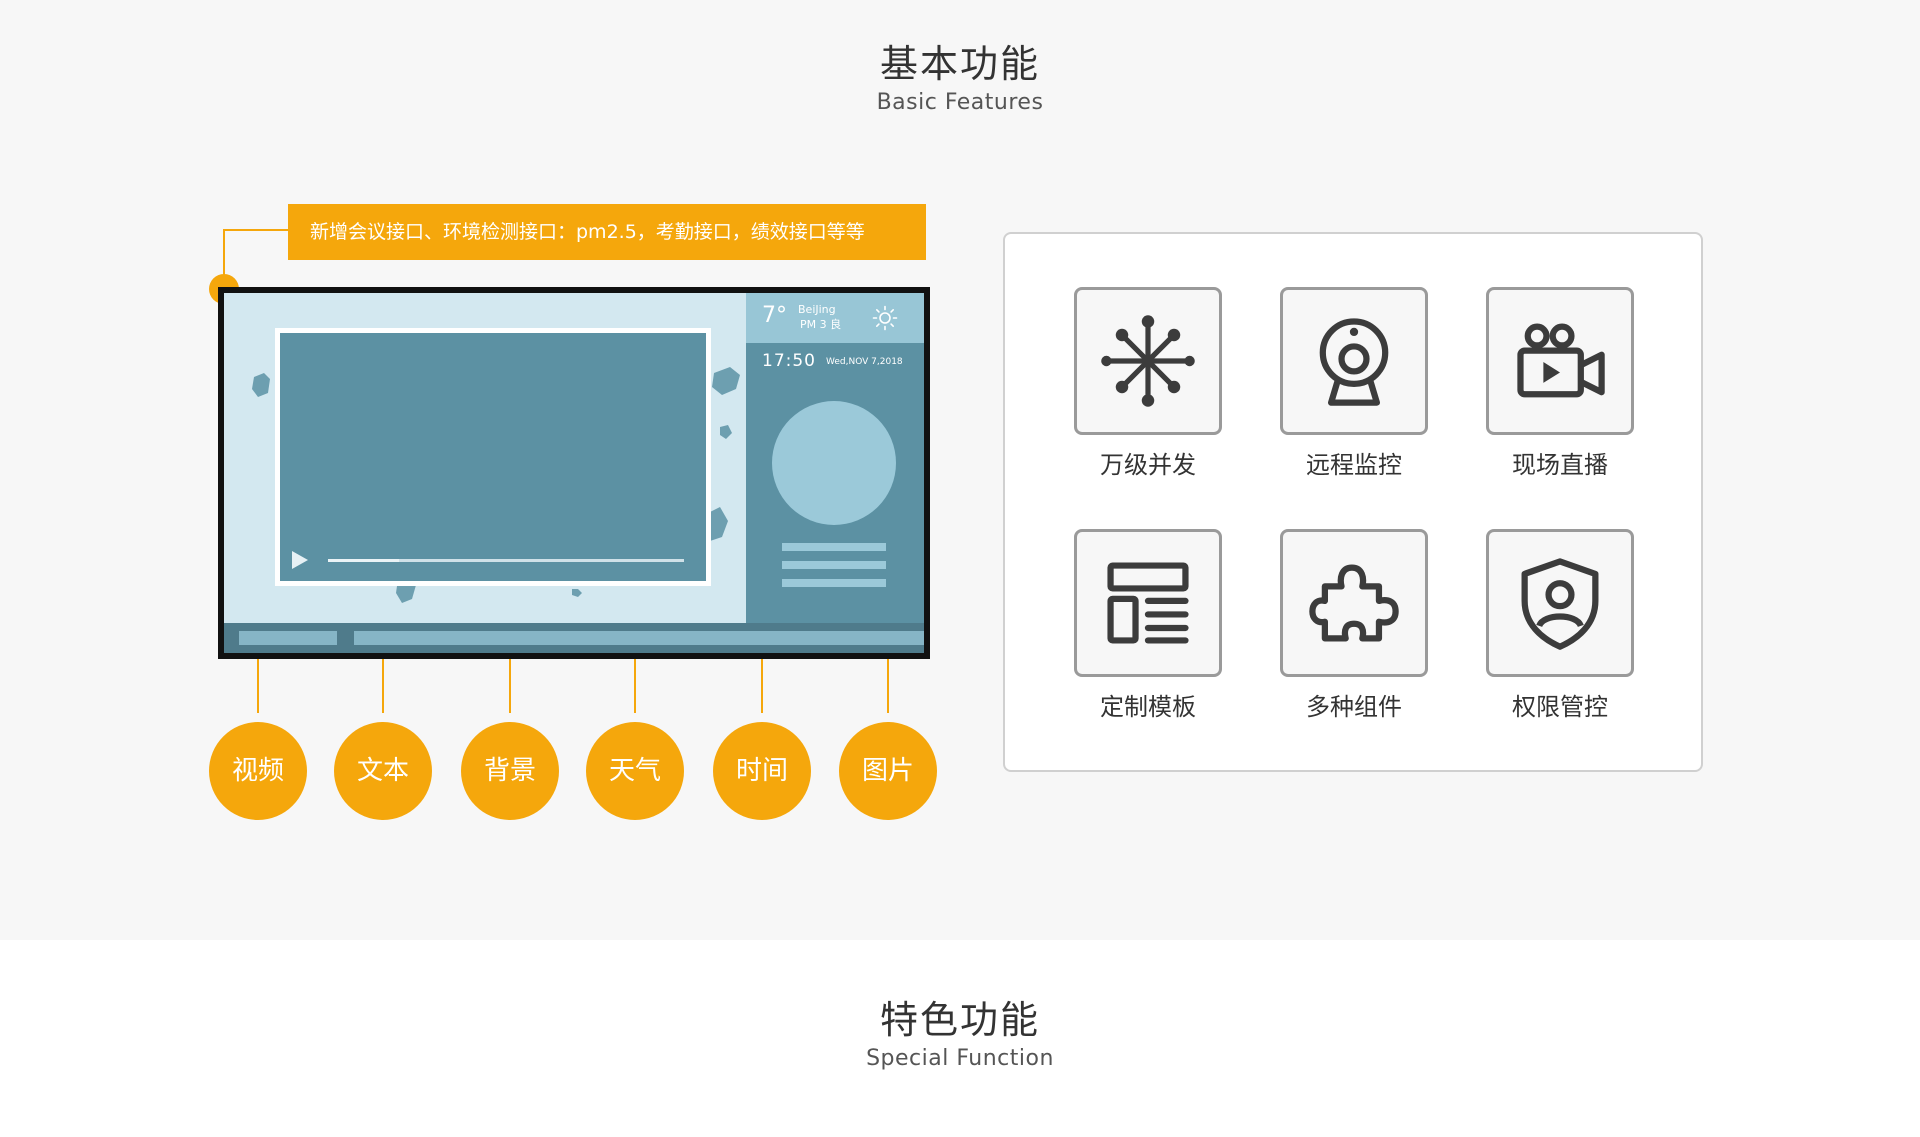  I want to click on basic-title-cn: 基本功能, so click(959, 64).